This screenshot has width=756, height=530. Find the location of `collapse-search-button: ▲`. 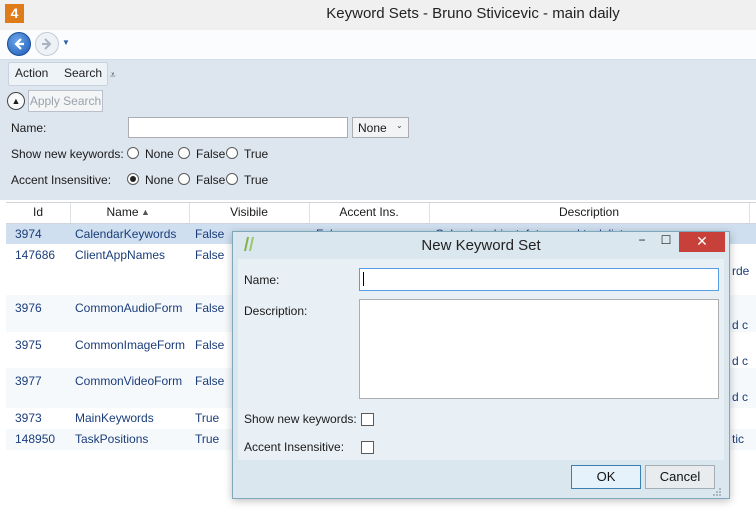

collapse-search-button: ▲ is located at coordinates (16, 101).